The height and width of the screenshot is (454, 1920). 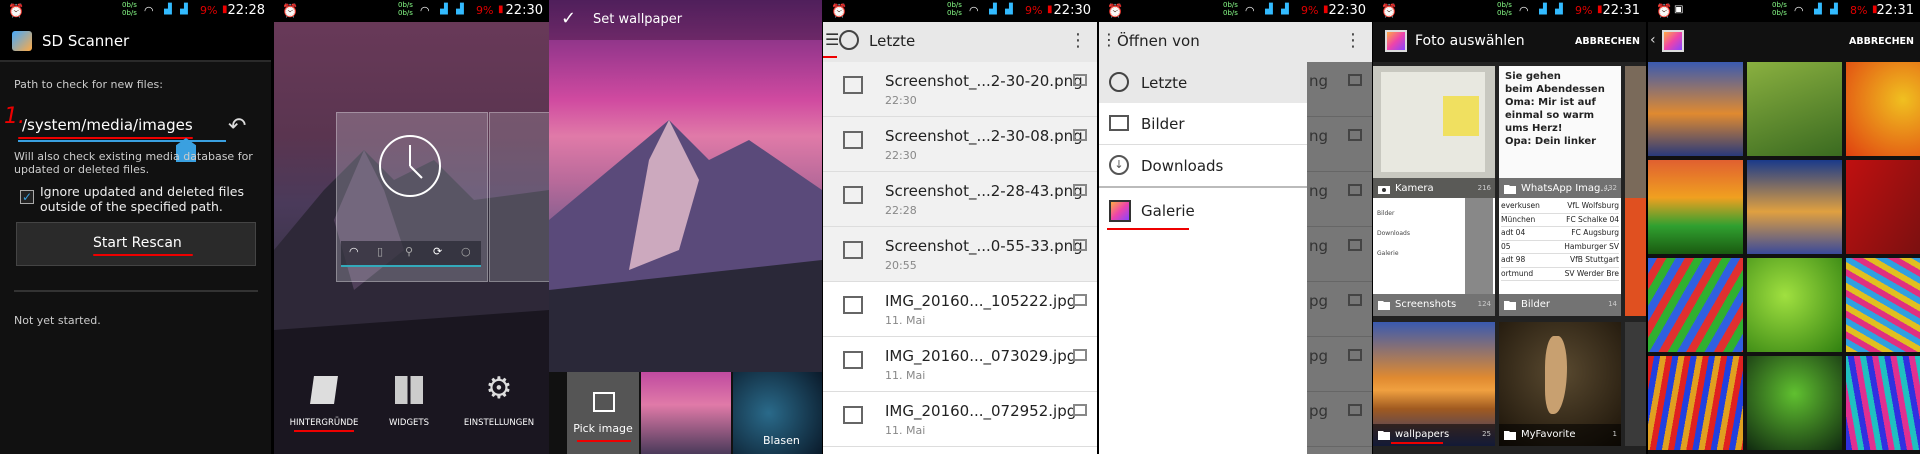 What do you see at coordinates (324, 390) in the screenshot?
I see `wallpapers-icon` at bounding box center [324, 390].